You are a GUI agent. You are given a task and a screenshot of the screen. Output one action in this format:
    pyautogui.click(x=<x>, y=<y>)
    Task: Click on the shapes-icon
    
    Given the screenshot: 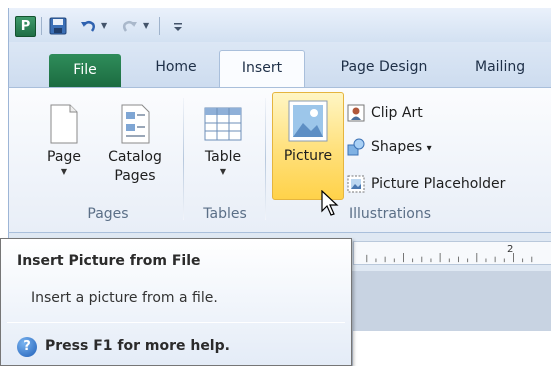 What is the action you would take?
    pyautogui.click(x=356, y=147)
    